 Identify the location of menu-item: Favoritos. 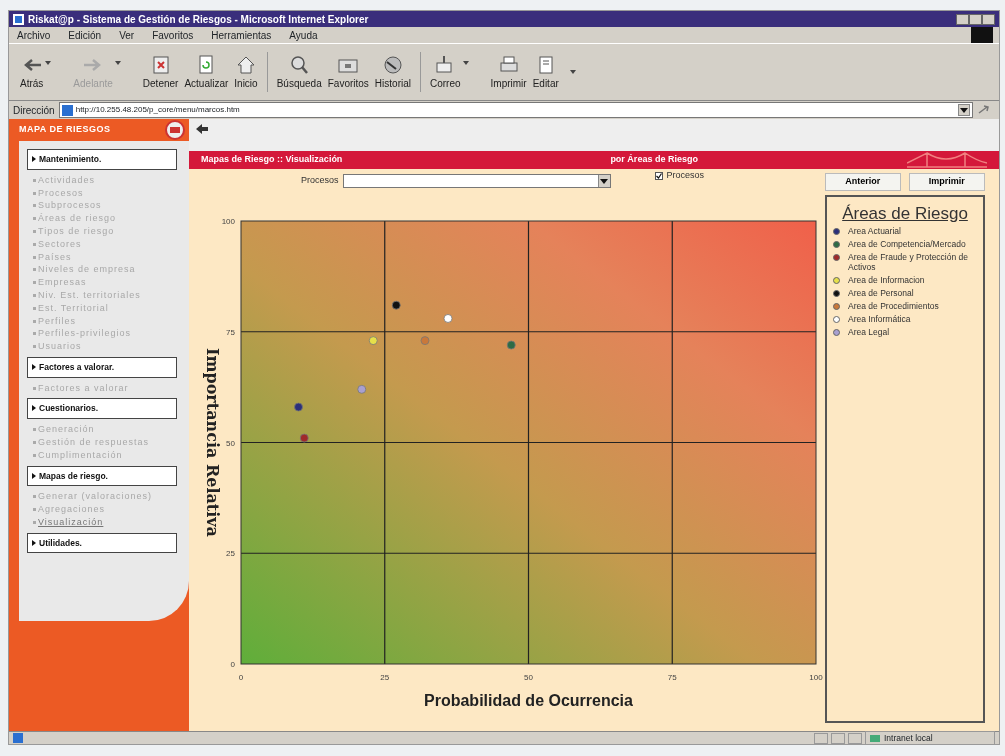
(173, 35).